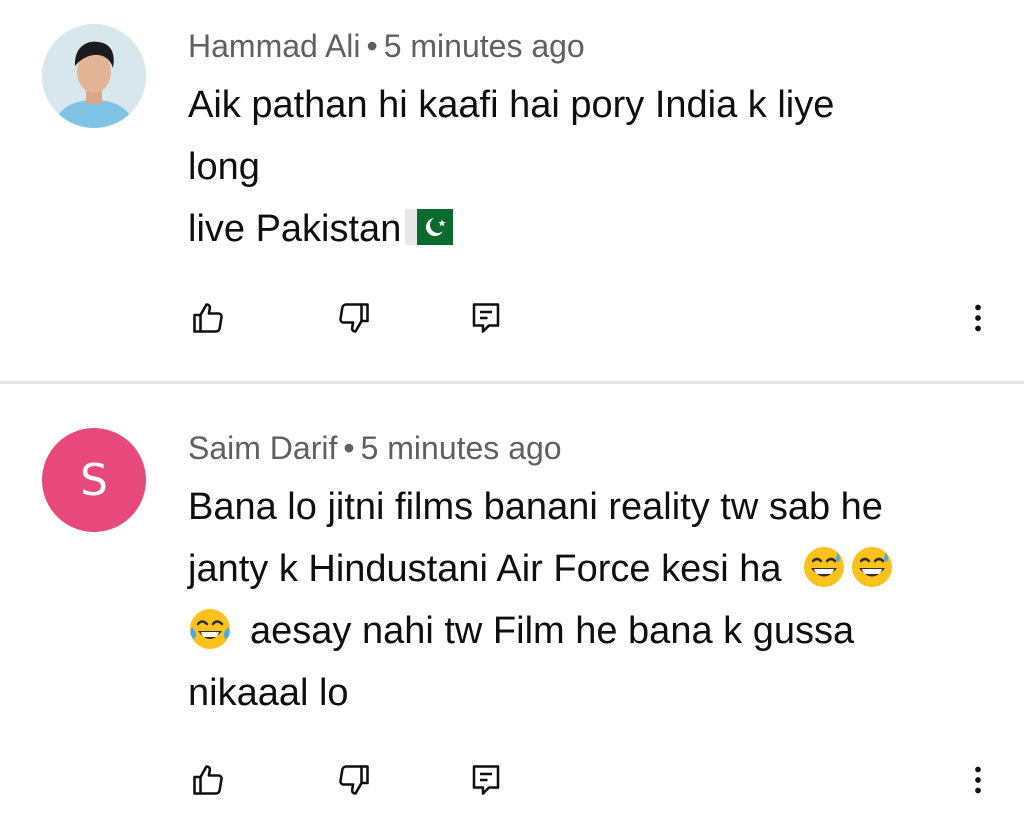 The height and width of the screenshot is (825, 1024). I want to click on avatar, so click(94, 76).